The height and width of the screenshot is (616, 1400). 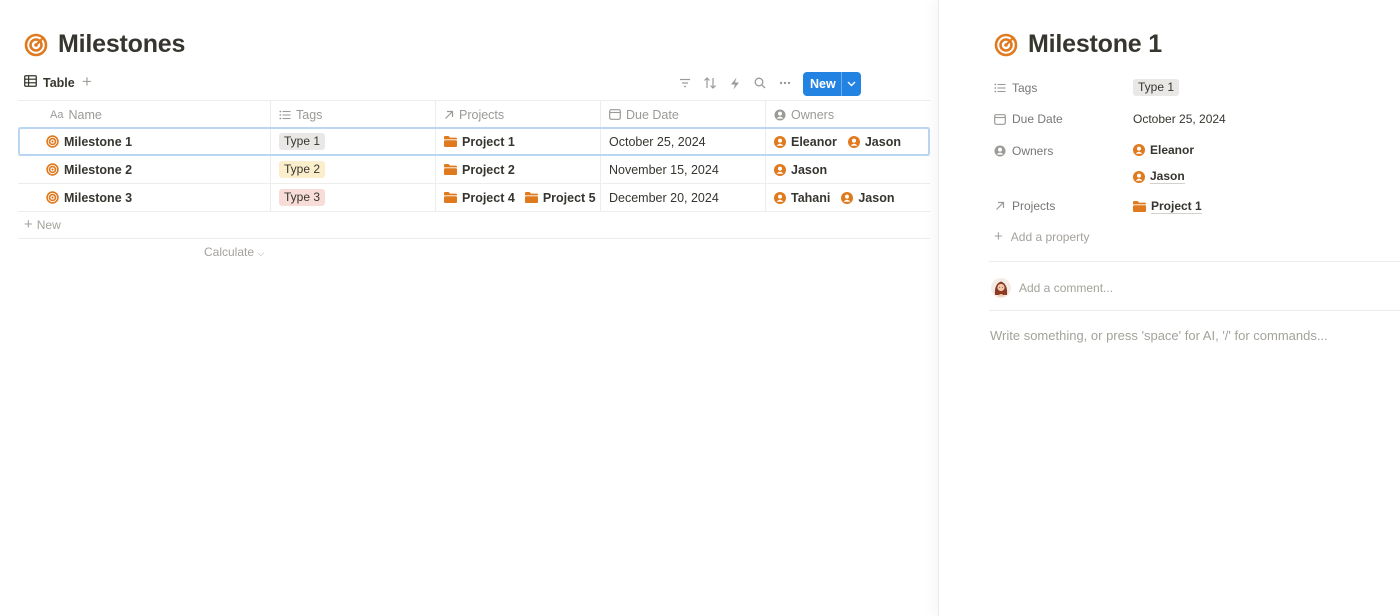 I want to click on property-label-tags: Tags, so click(x=1015, y=88).